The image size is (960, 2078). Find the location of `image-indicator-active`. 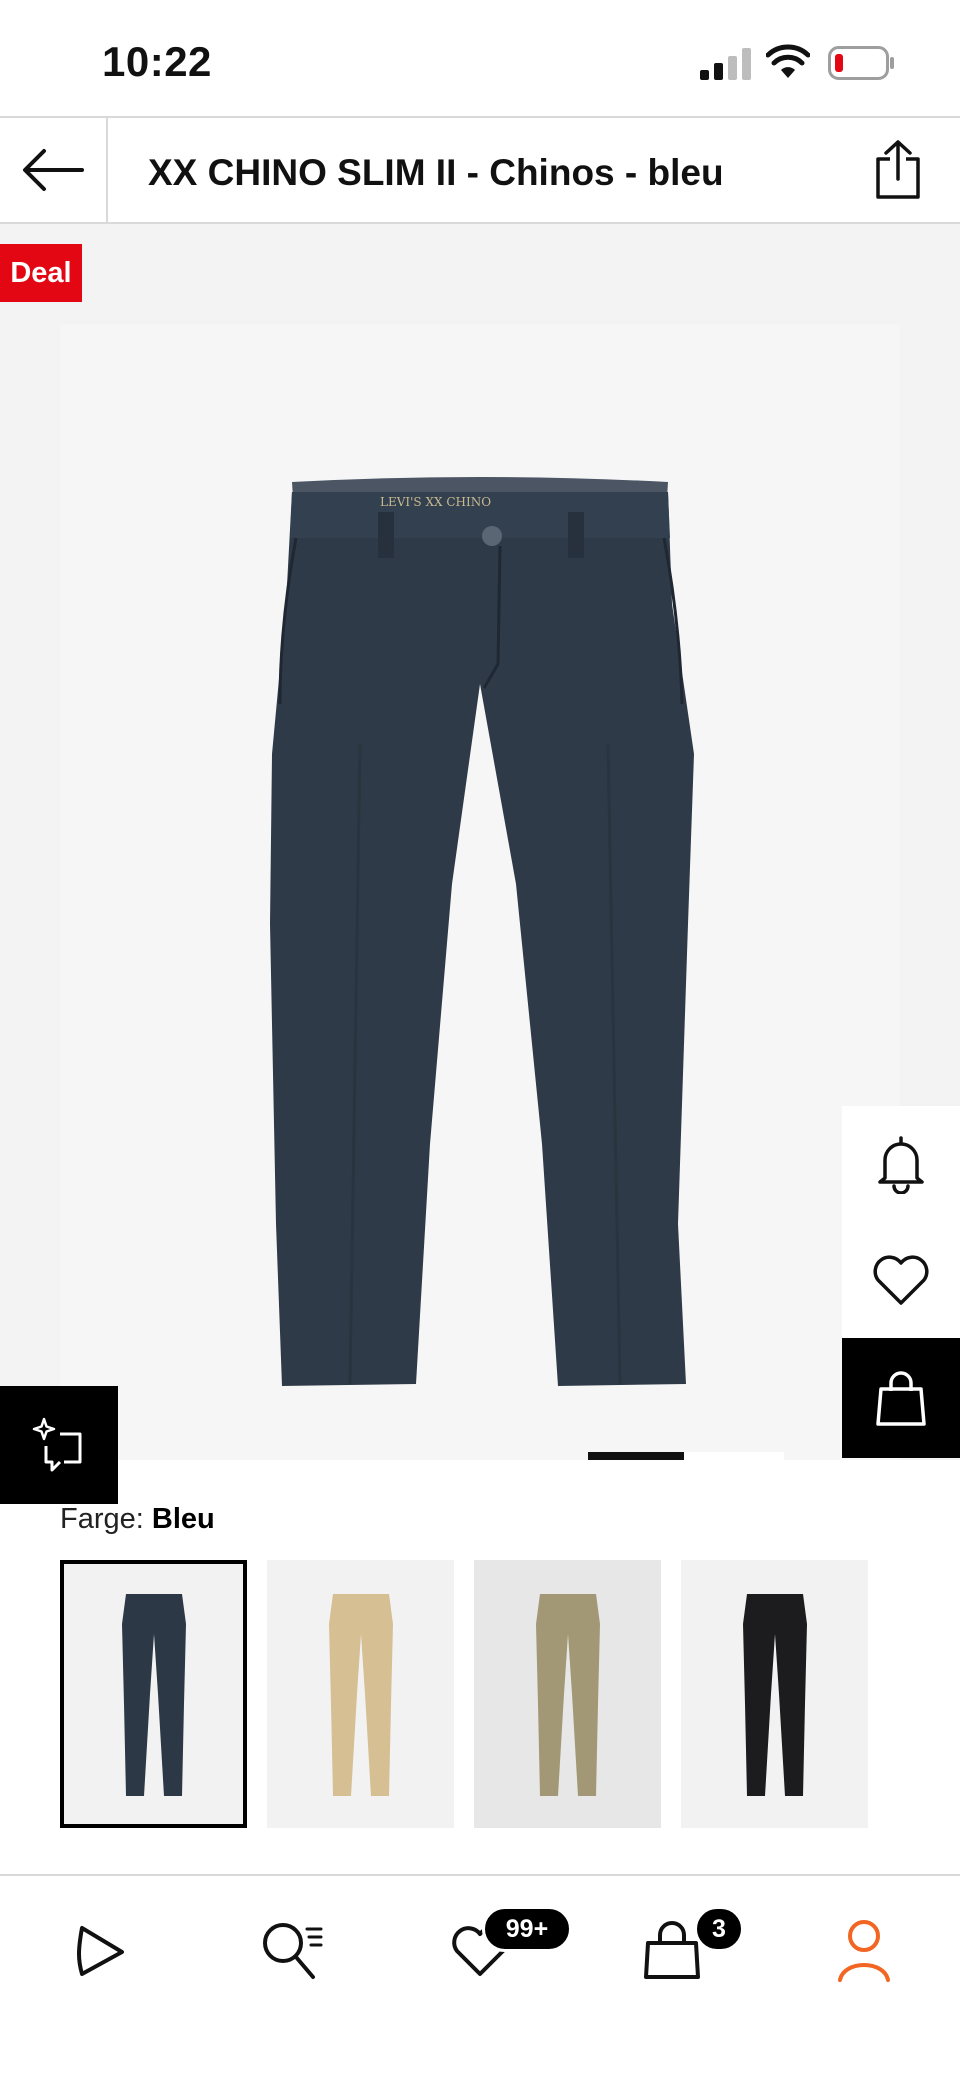

image-indicator-active is located at coordinates (636, 1456).